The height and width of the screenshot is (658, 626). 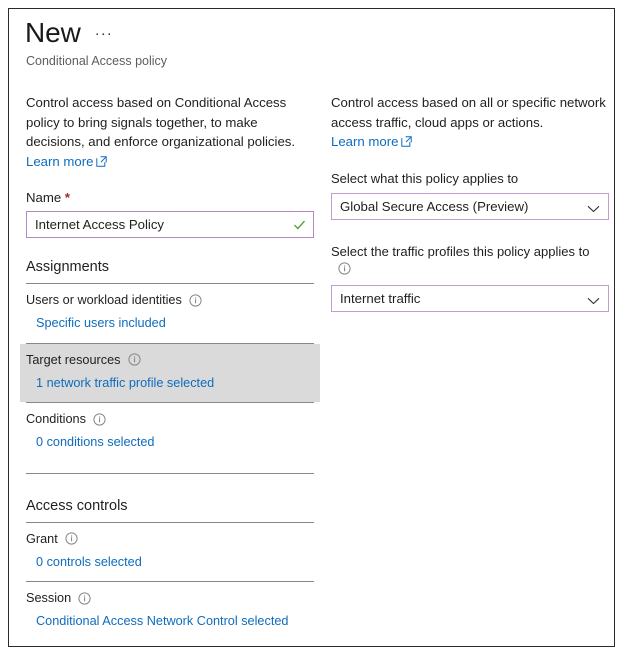 I want to click on row-grant: Grant 0 controls selected, so click(x=170, y=552).